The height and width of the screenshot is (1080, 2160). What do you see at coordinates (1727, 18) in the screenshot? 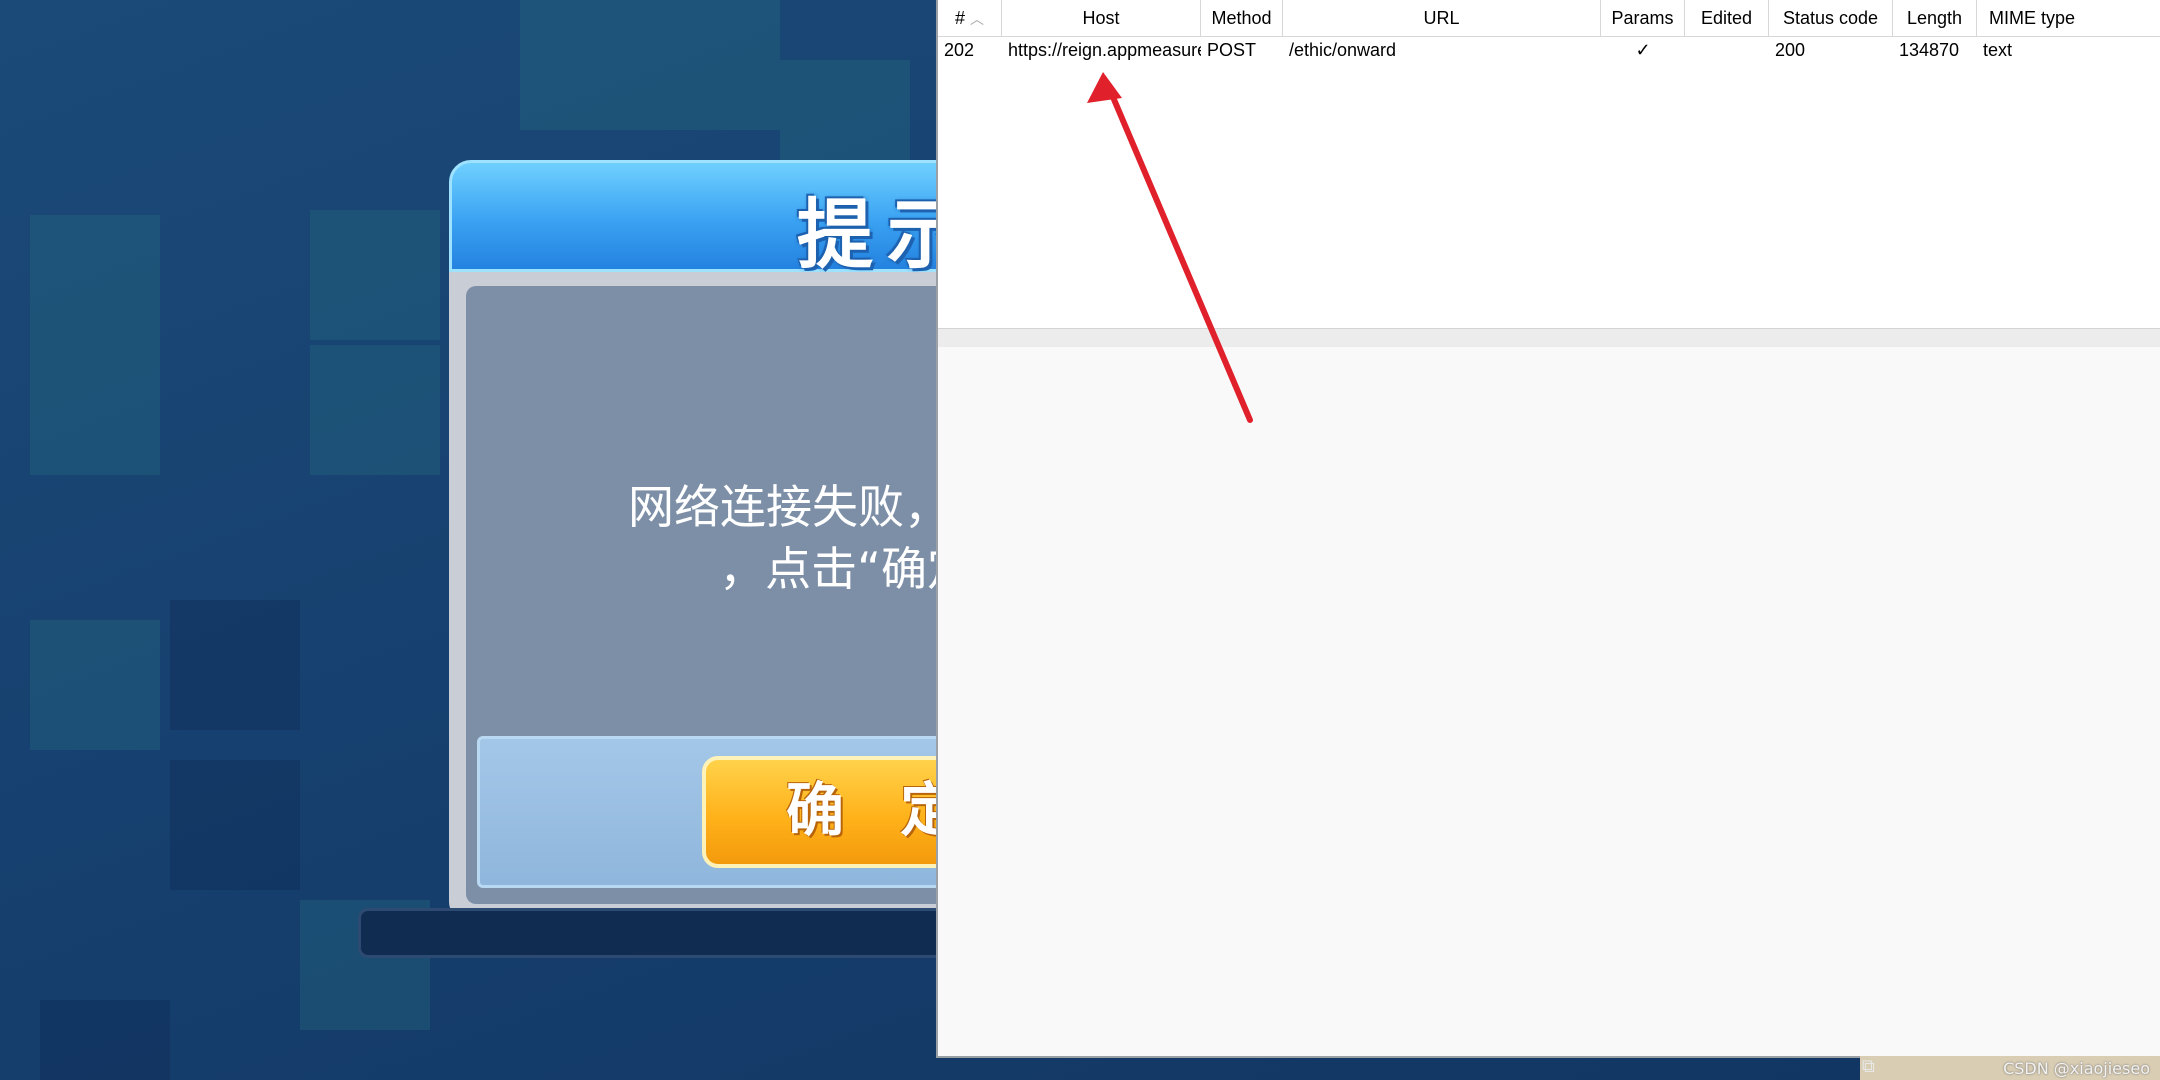
I see `column-header-edited: Edited` at bounding box center [1727, 18].